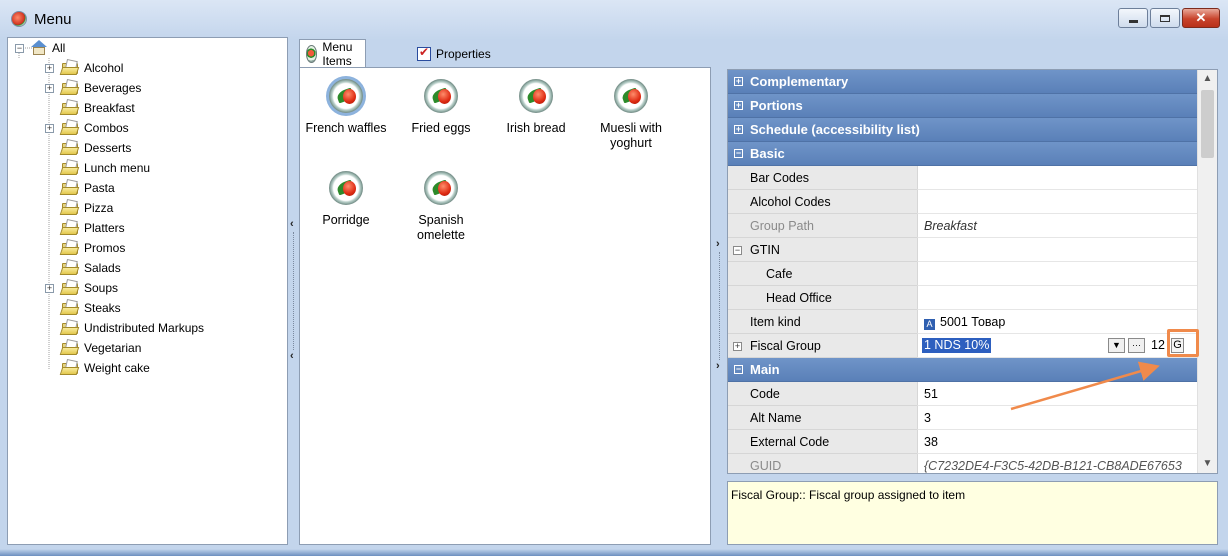  I want to click on tree-item: Salads, so click(90, 268).